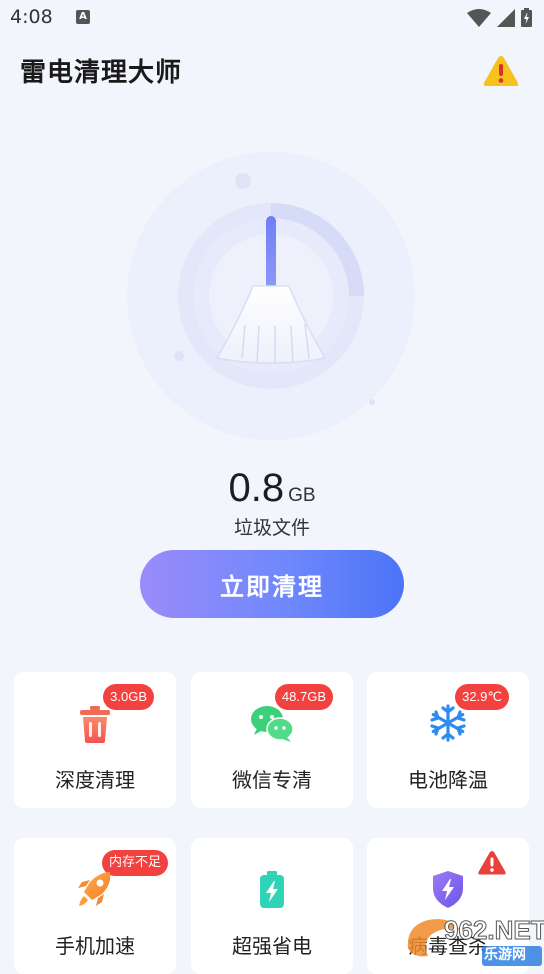  Describe the element at coordinates (271, 528) in the screenshot. I see `junk-caption: 垃圾文件` at that location.